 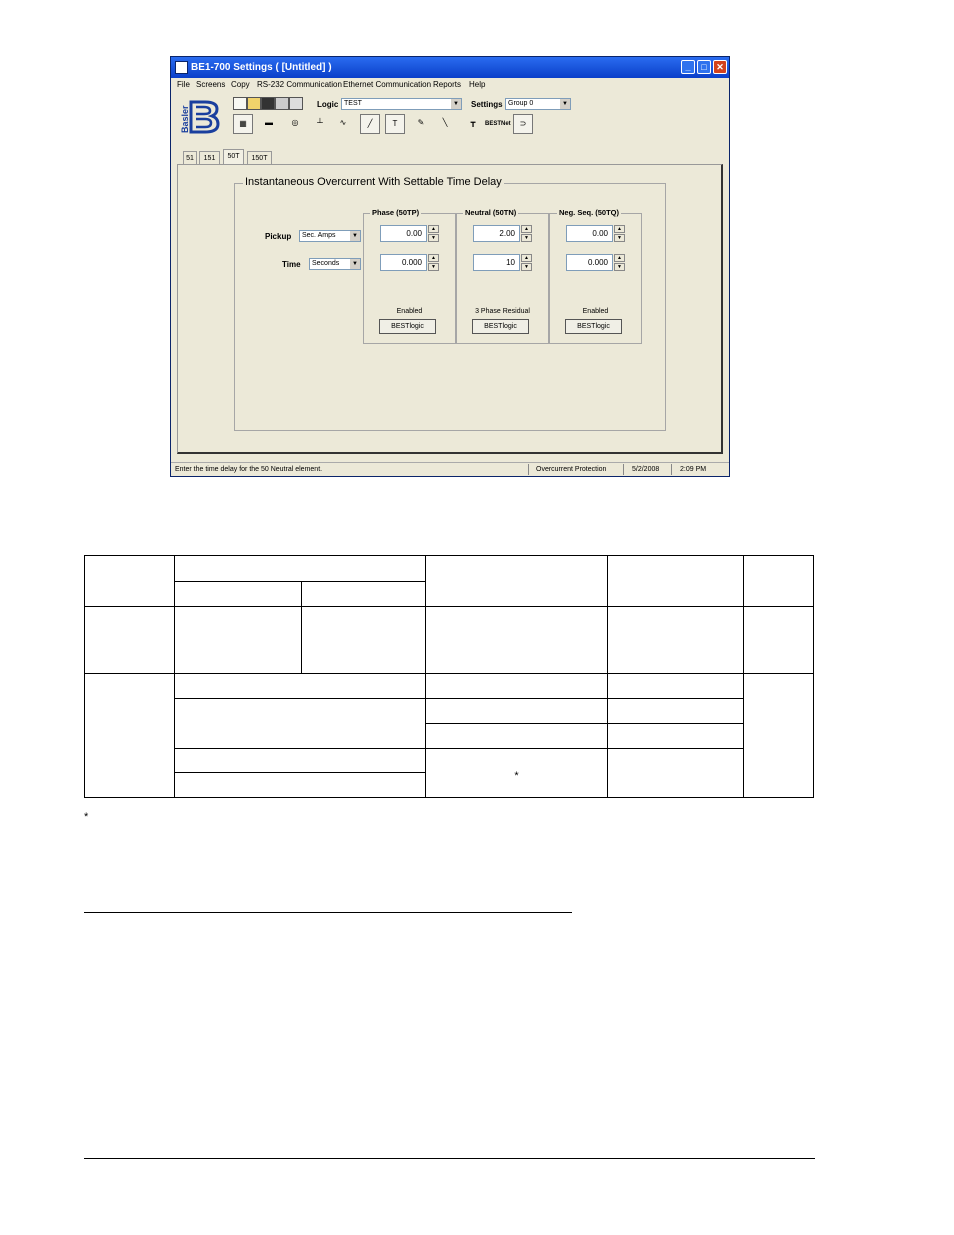 I want to click on overcurrent-icon: ╲, so click(x=445, y=124).